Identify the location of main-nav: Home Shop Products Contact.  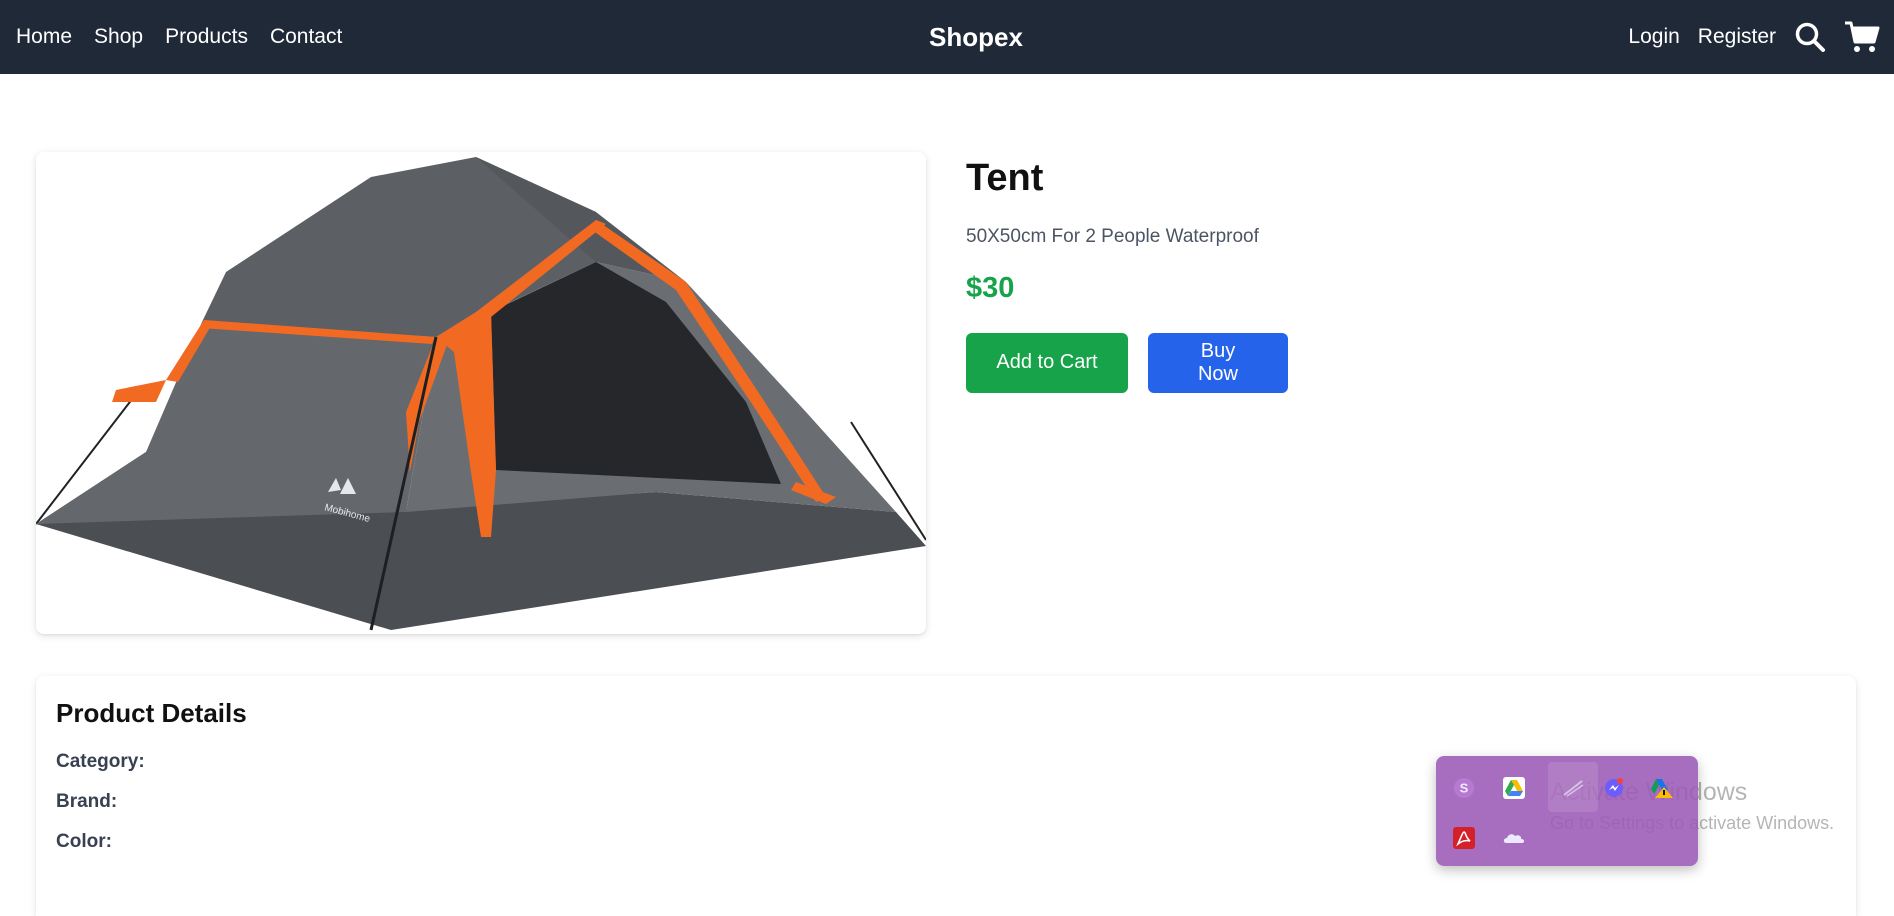
(179, 37).